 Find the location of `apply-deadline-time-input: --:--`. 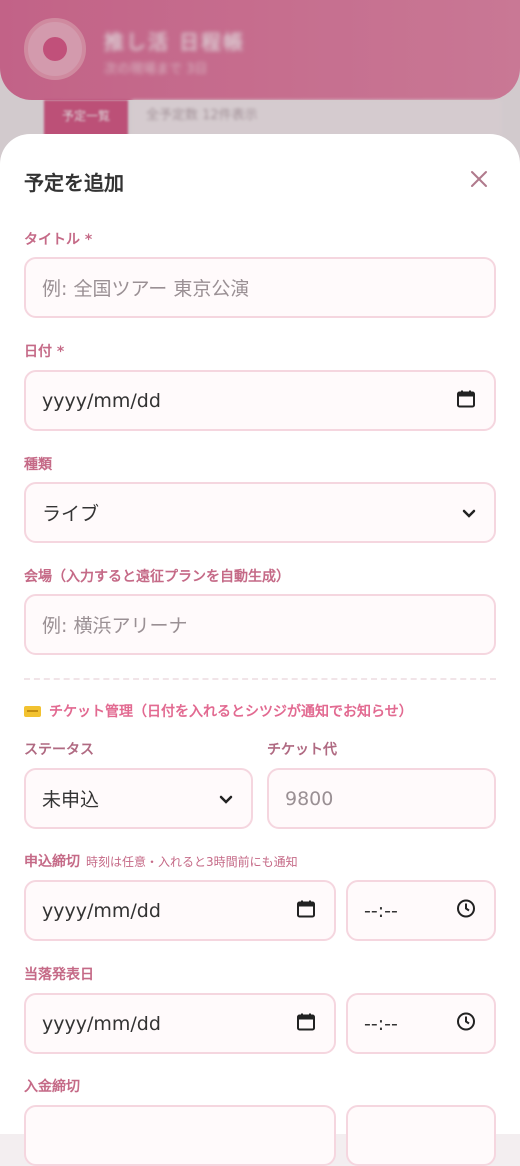

apply-deadline-time-input: --:-- is located at coordinates (421, 910).